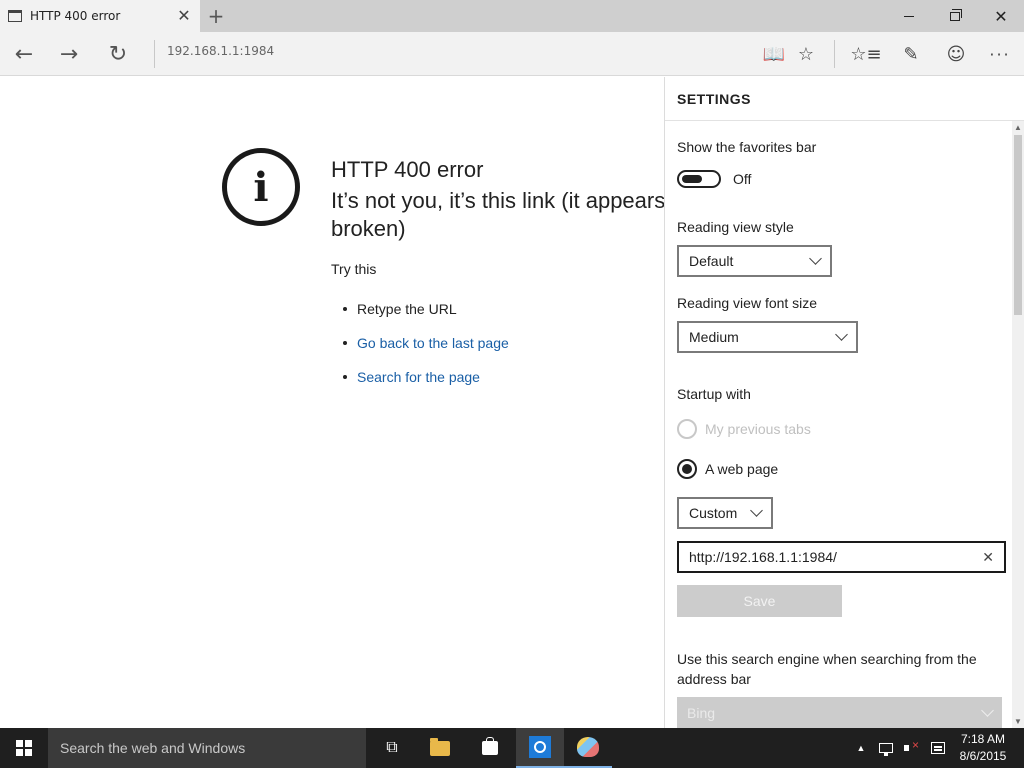 The image size is (1024, 768). What do you see at coordinates (956, 54) in the screenshot?
I see `feedback-button: ☺` at bounding box center [956, 54].